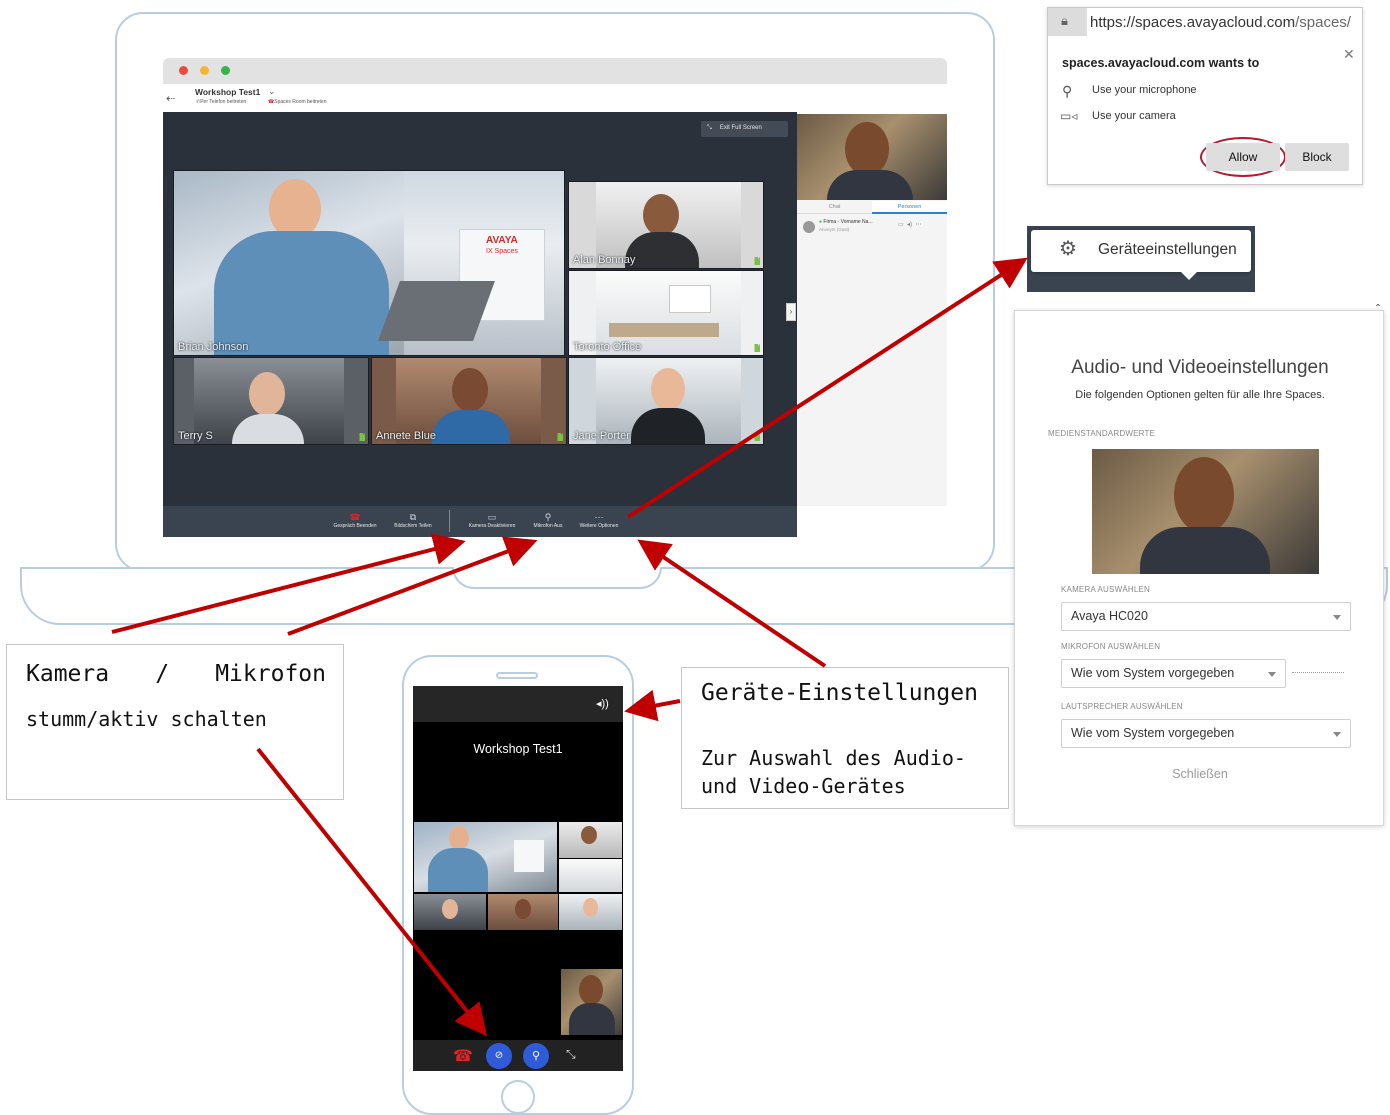  I want to click on arrow-to-more-options, so click(732, 603).